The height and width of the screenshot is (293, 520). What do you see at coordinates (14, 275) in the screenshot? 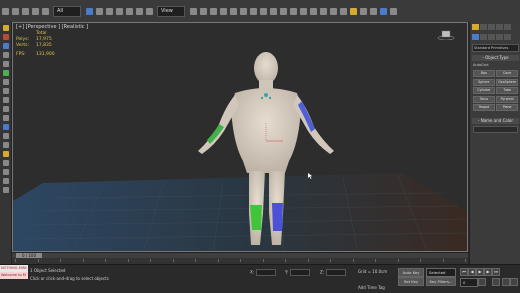
I see `maxscript-line-2: Welcome to M` at bounding box center [14, 275].